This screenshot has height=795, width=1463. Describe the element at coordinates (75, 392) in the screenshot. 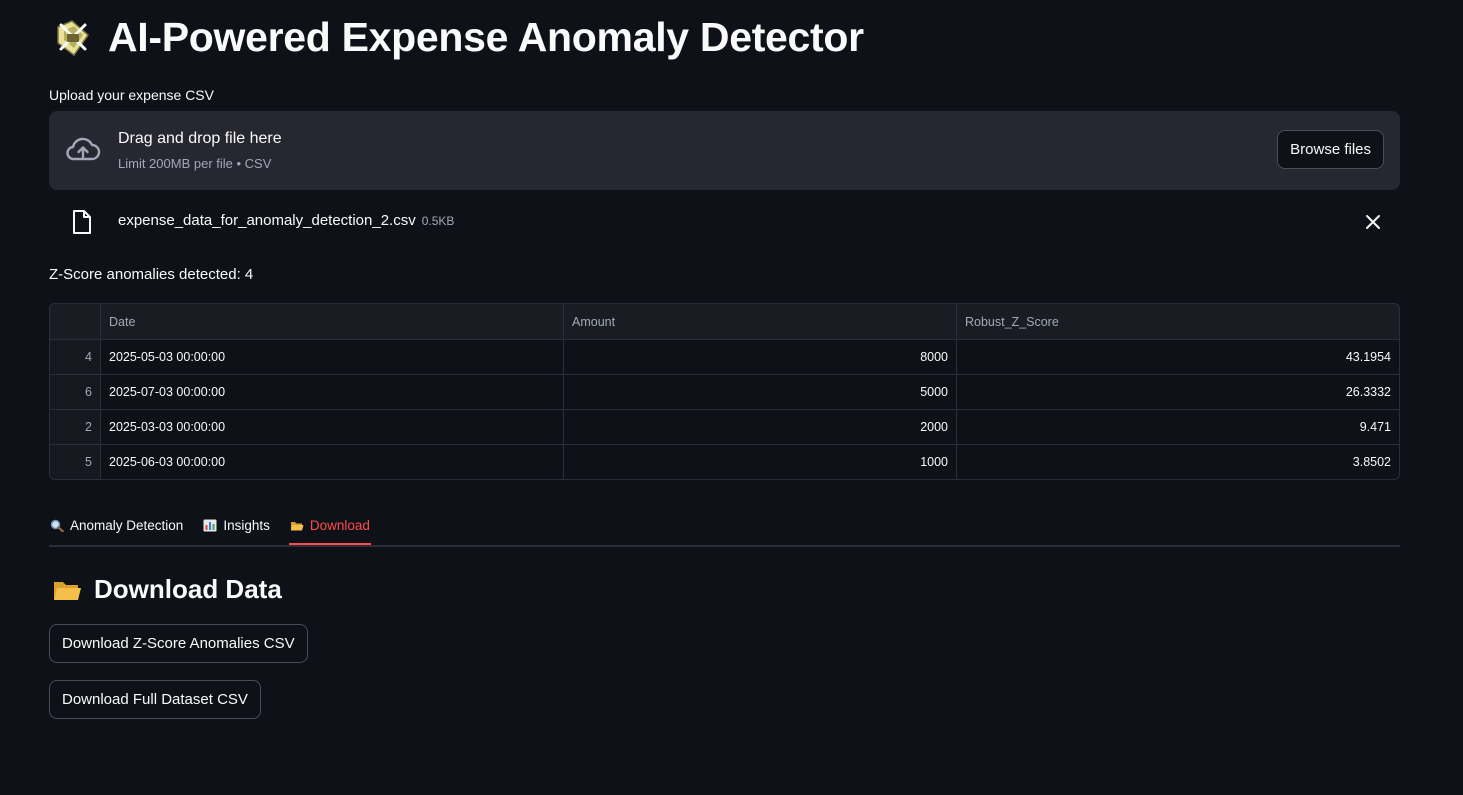

I see `row-index: 6` at that location.